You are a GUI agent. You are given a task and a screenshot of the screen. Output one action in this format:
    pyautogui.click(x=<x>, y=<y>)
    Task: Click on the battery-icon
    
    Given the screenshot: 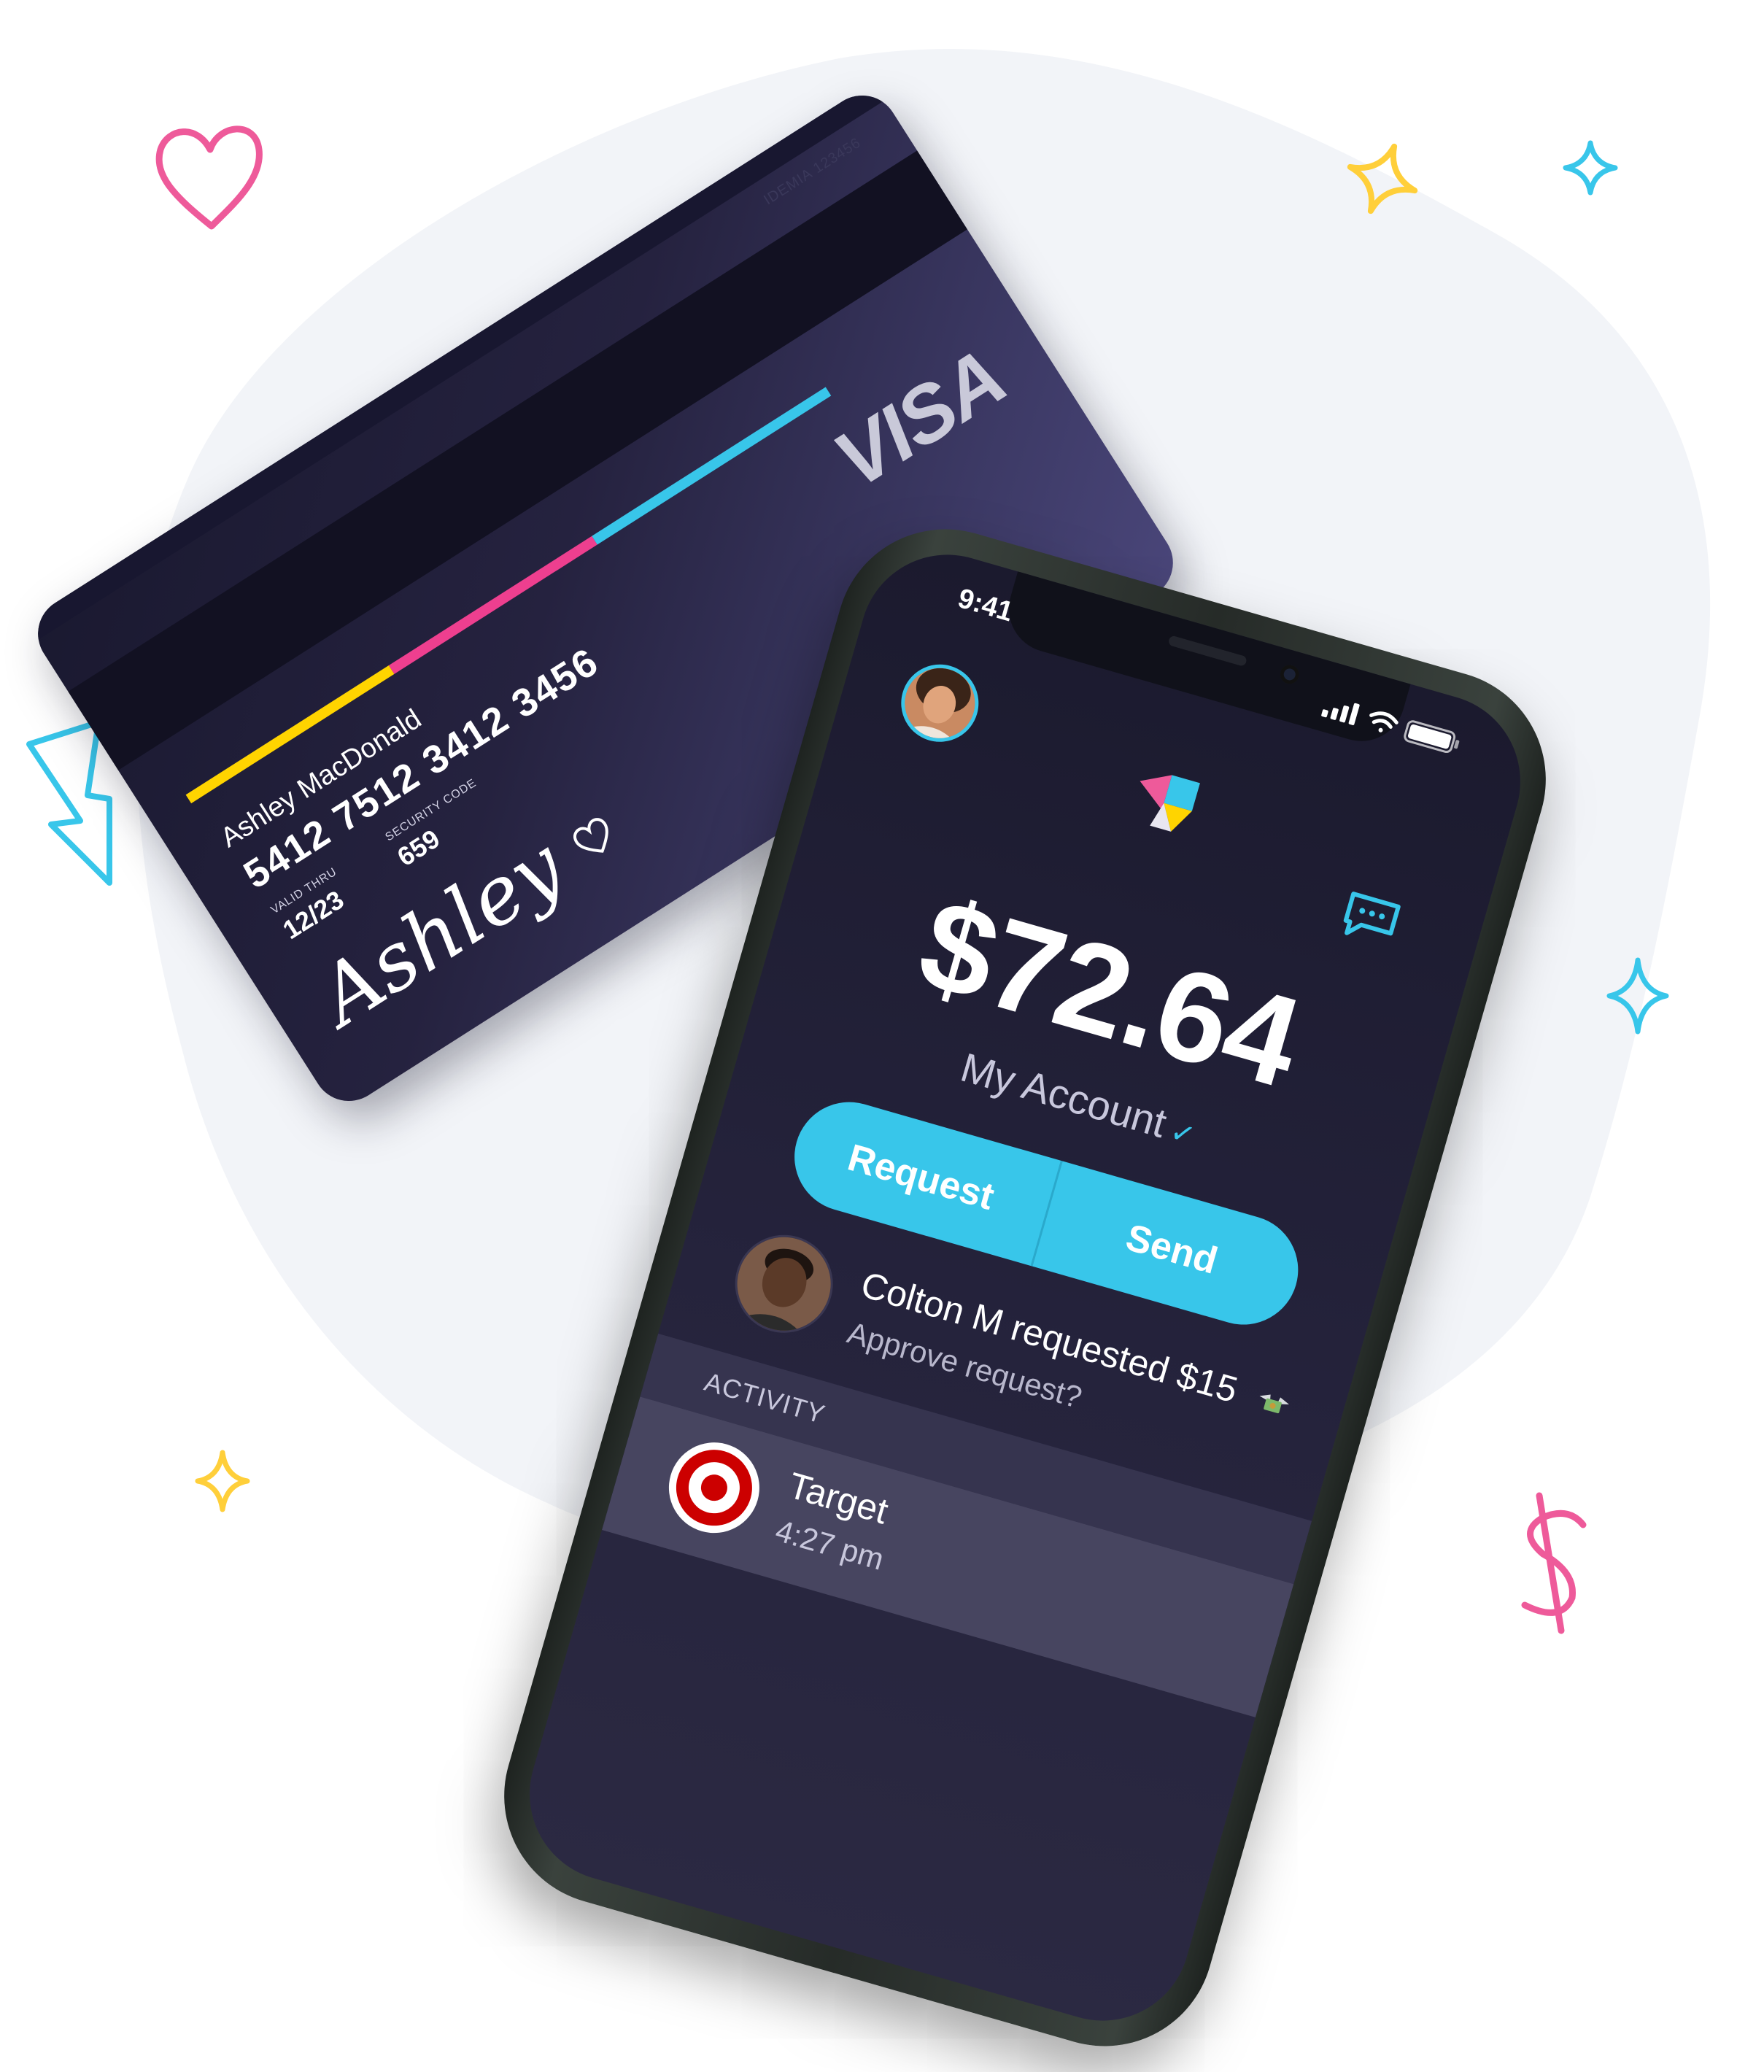 What is the action you would take?
    pyautogui.click(x=1432, y=737)
    